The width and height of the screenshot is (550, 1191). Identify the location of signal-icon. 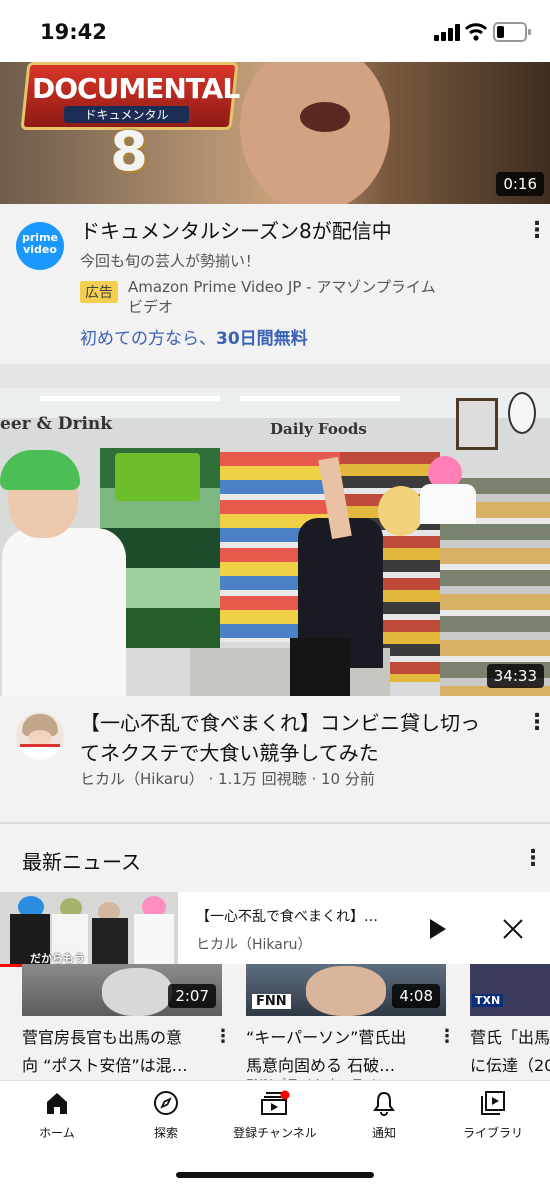
(447, 32).